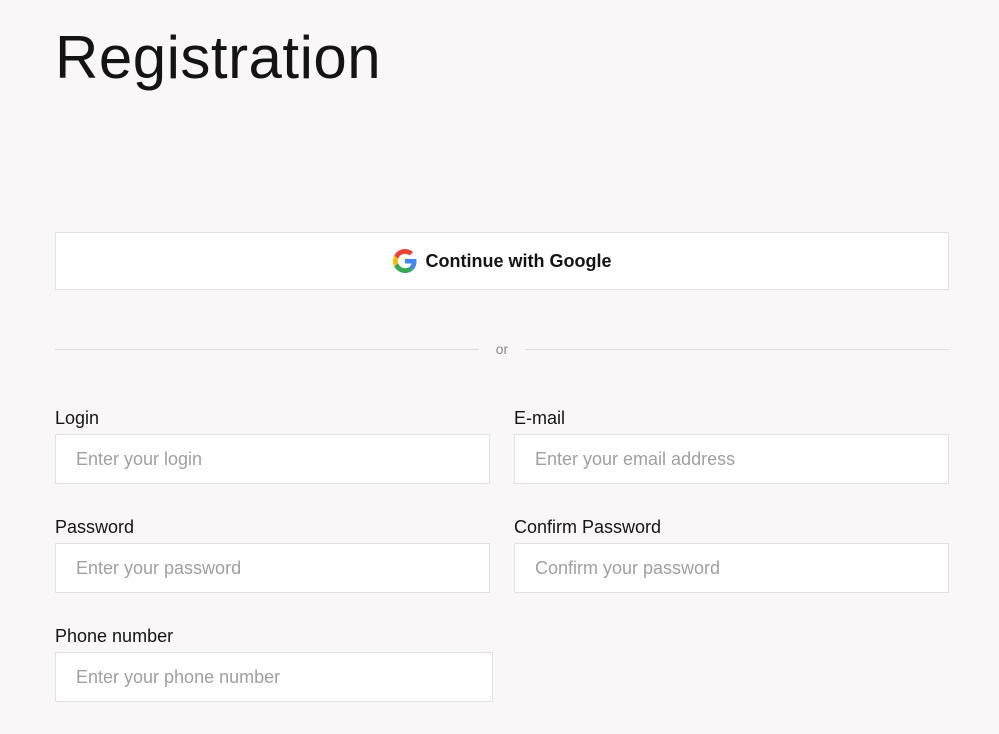  Describe the element at coordinates (267, 349) in the screenshot. I see `divider-line-left` at that location.